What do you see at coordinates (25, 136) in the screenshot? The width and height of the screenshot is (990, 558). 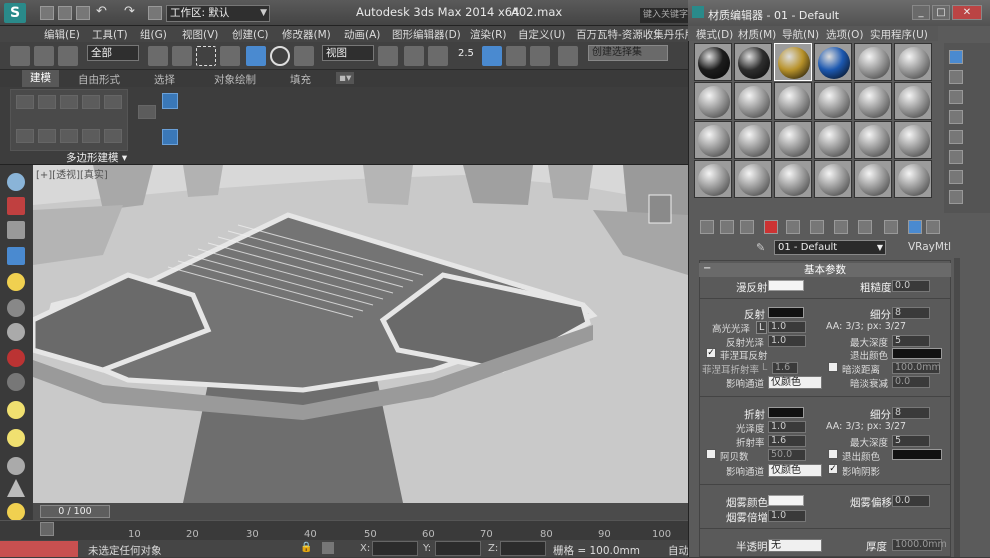 I see `modify-mode-icon` at bounding box center [25, 136].